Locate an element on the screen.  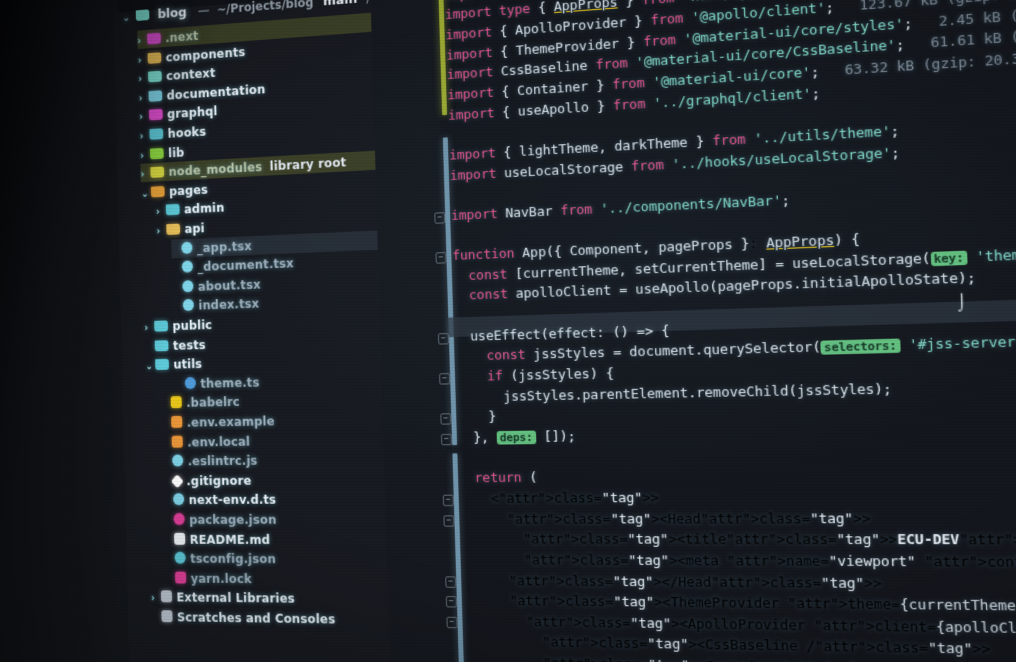
tree-item-label: _document.tsx is located at coordinates (246, 265).